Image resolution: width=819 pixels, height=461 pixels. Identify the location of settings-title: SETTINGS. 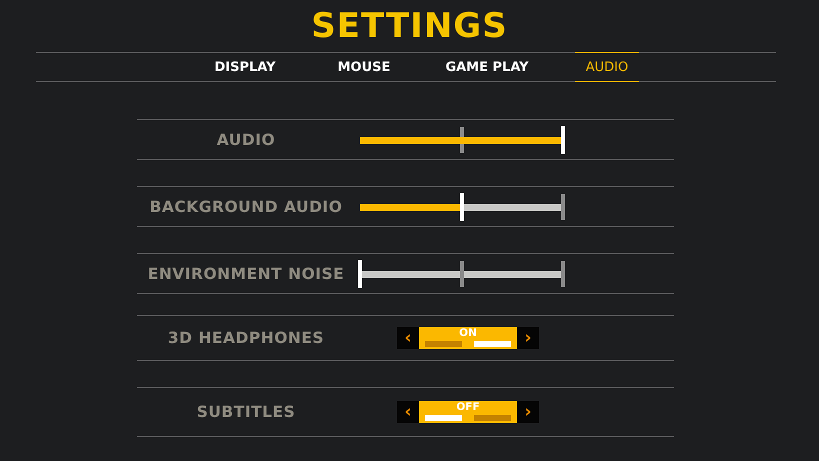
(409, 26).